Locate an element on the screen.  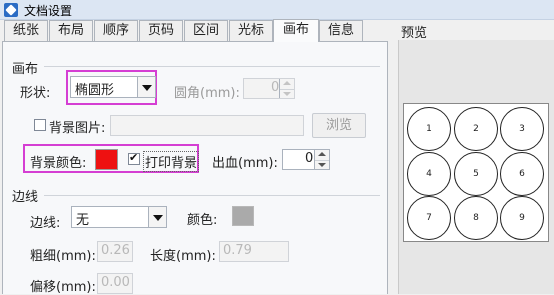
label-circle: 2 is located at coordinates (476, 129).